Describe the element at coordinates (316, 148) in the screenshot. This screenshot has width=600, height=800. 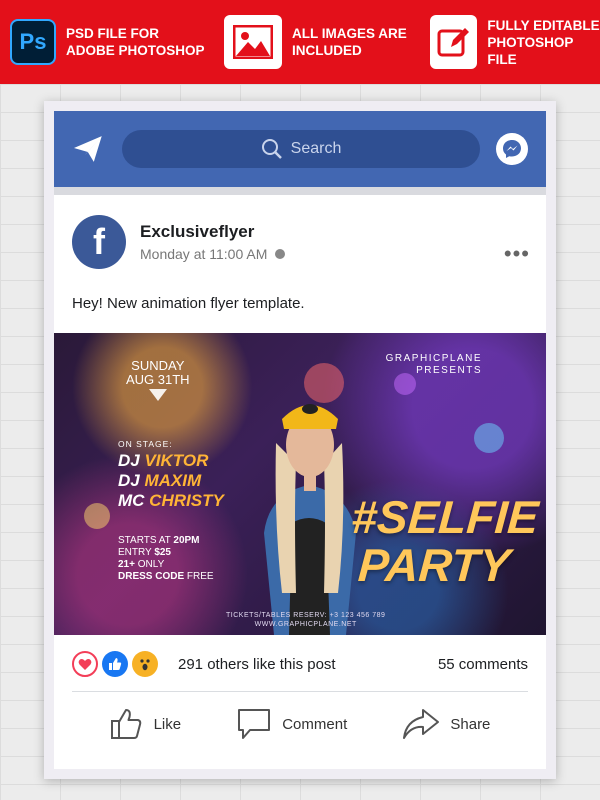
I see `search-placeholder: Search` at that location.